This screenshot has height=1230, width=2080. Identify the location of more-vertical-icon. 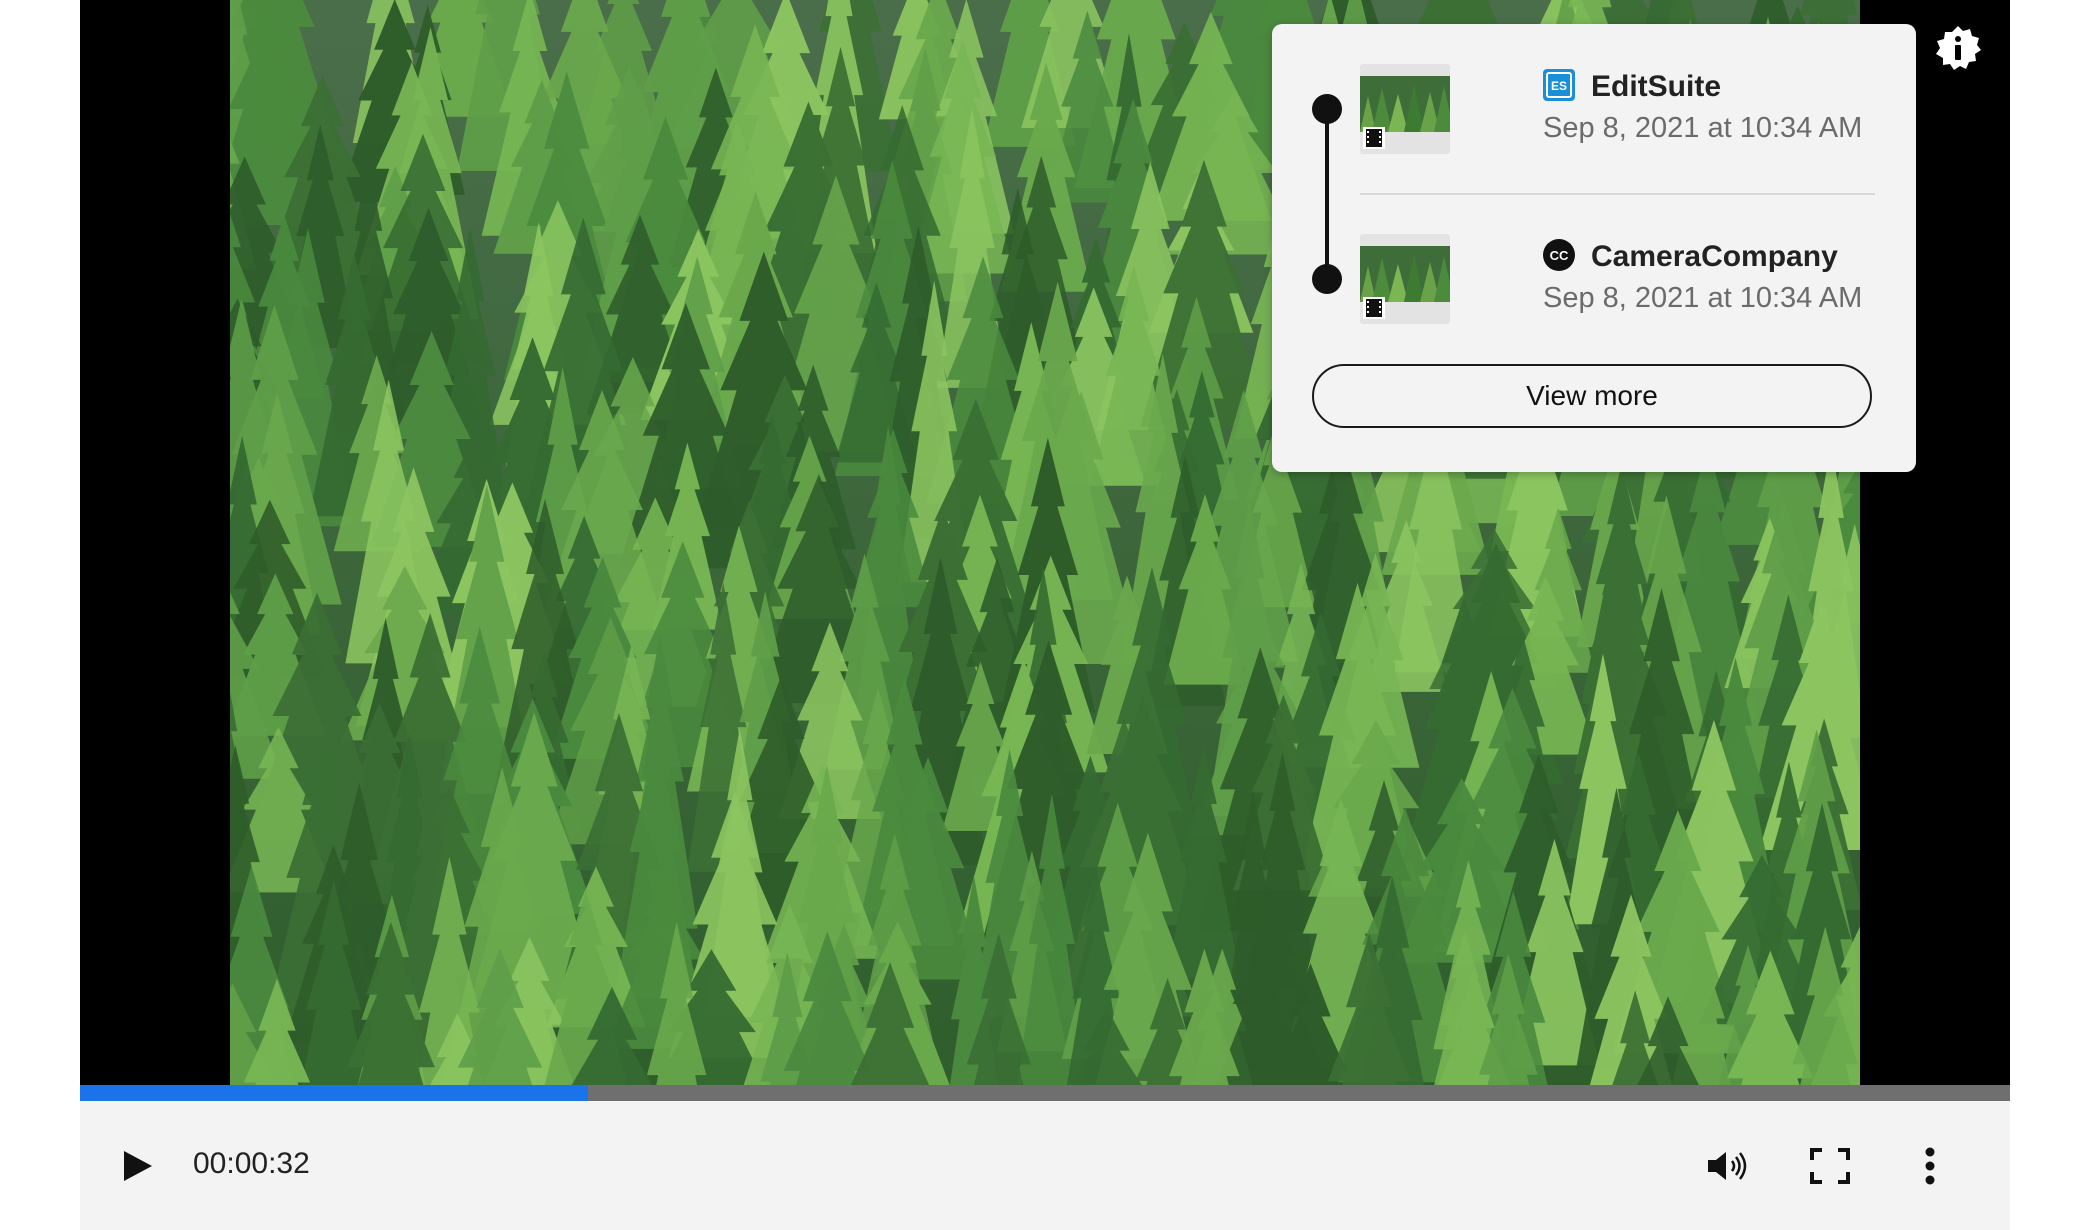
(1930, 1166).